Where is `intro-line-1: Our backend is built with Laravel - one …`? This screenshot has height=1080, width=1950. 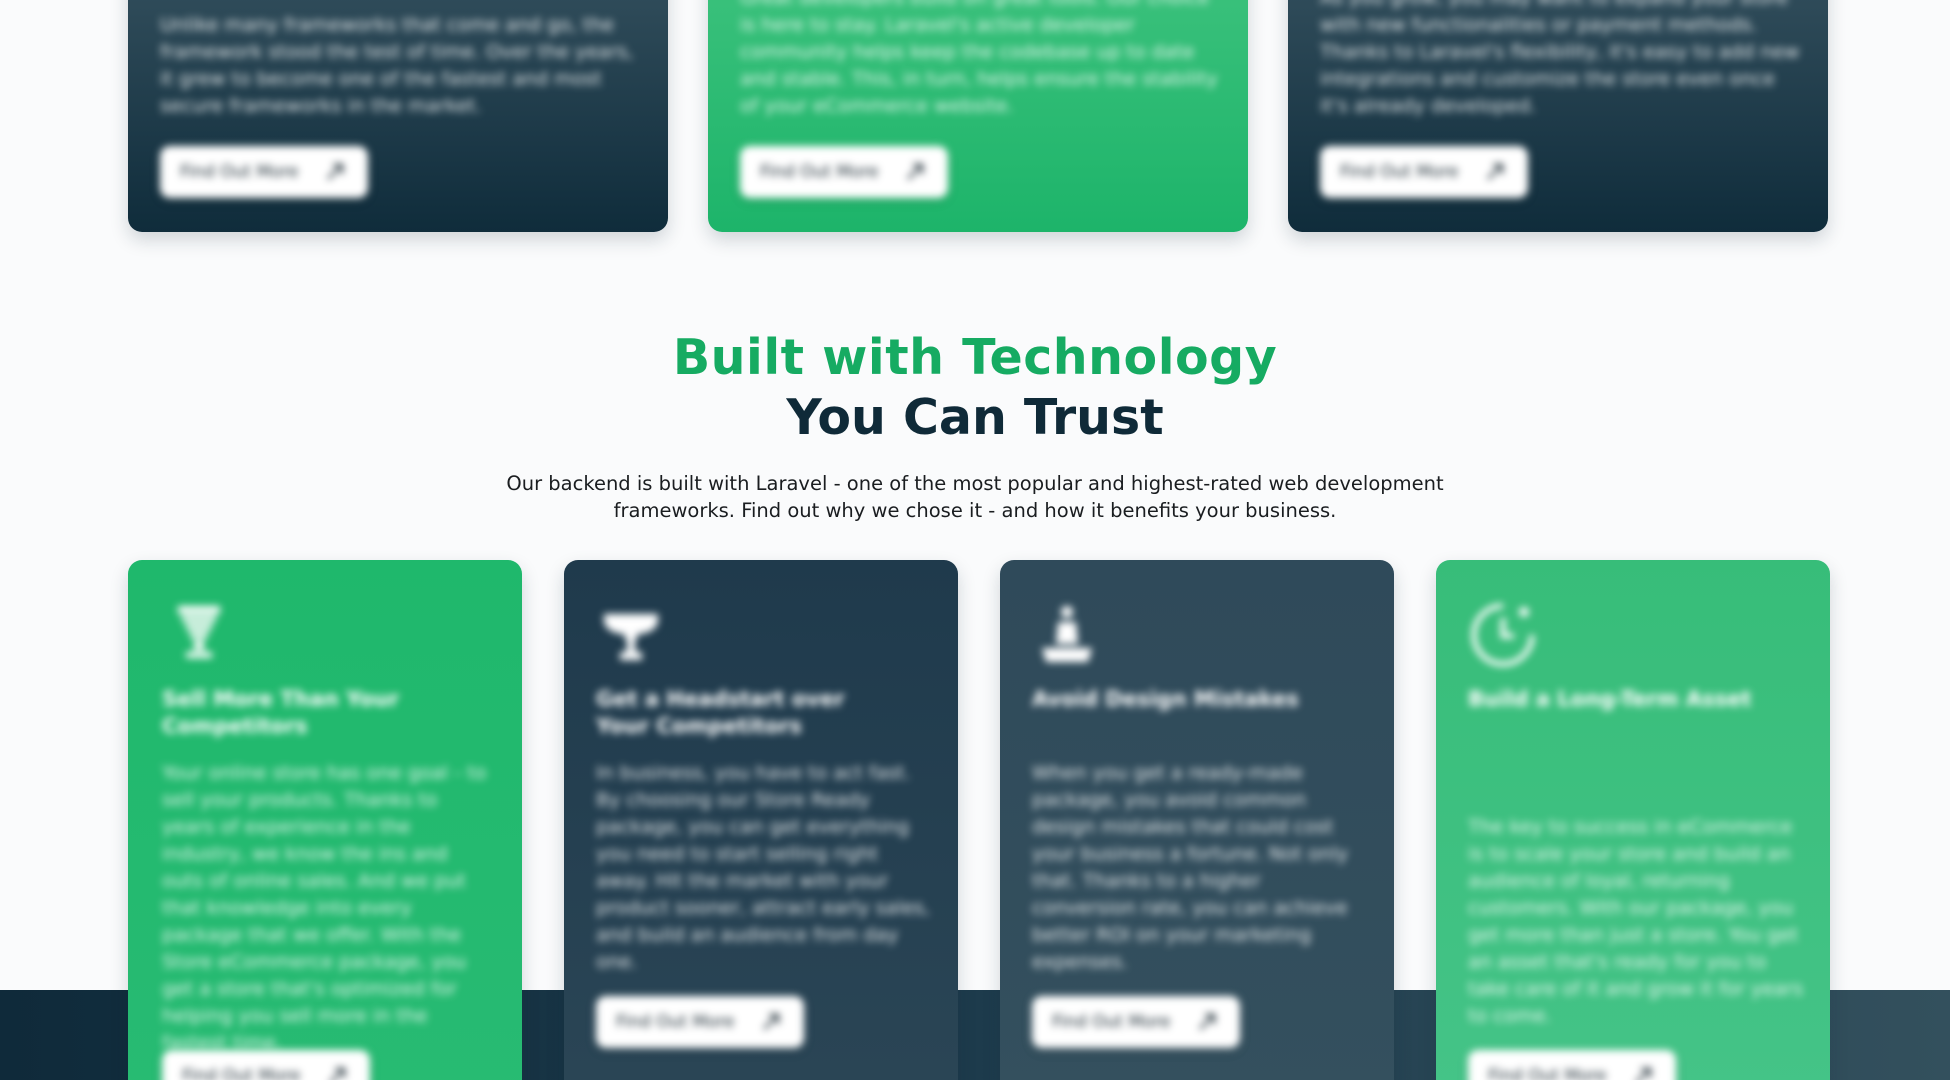
intro-line-1: Our backend is built with Laravel - one … is located at coordinates (975, 483).